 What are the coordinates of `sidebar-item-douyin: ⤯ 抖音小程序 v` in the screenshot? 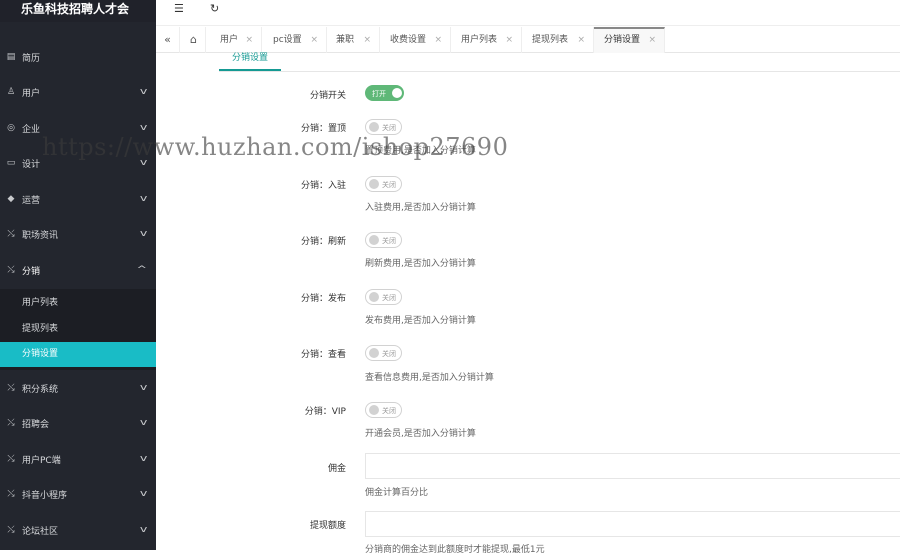 It's located at (78, 494).